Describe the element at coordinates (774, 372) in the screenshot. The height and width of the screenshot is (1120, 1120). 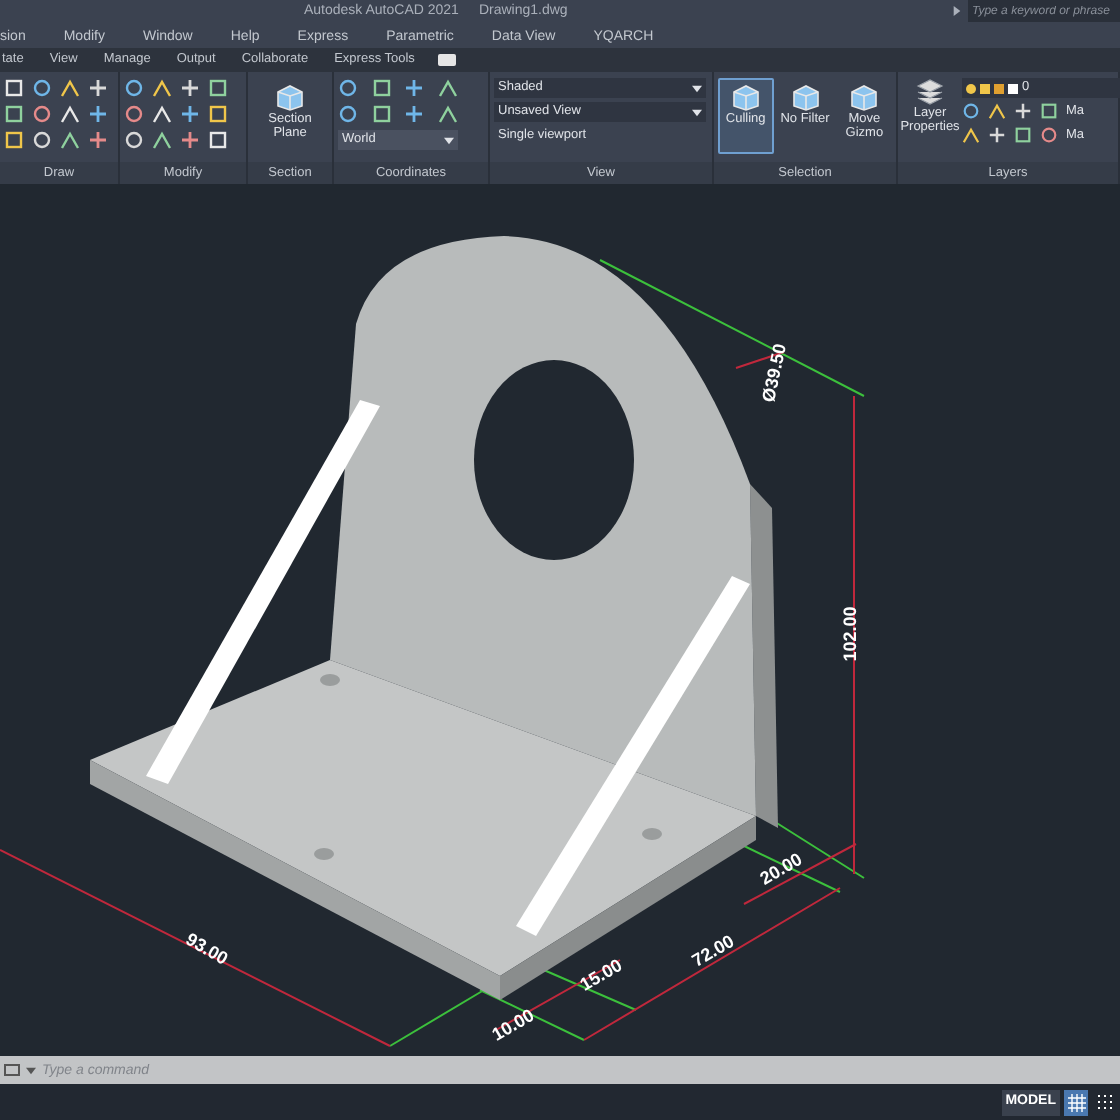
I see `dimension-label: Ø39.50` at that location.